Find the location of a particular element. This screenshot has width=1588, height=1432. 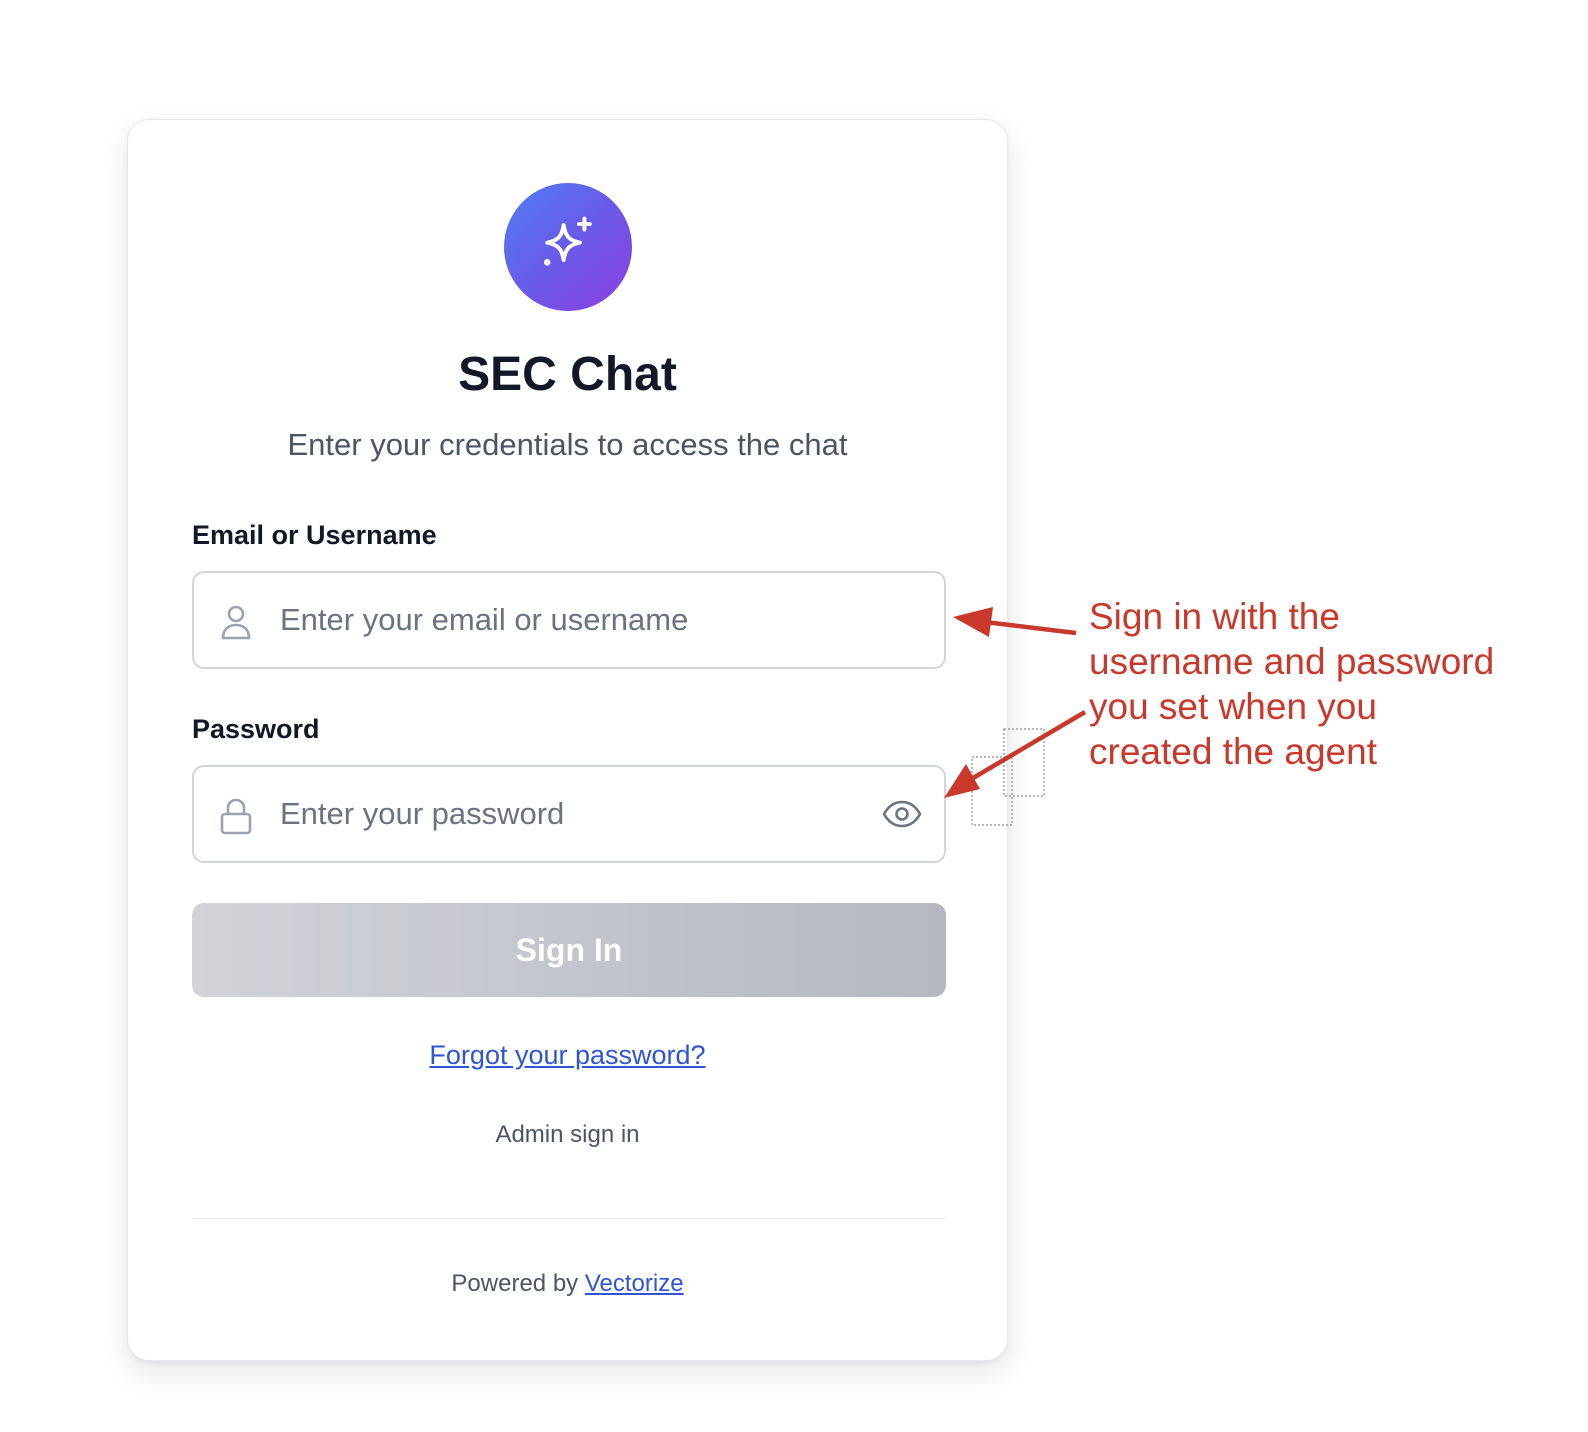

dotted-guide-box is located at coordinates (1024, 762).